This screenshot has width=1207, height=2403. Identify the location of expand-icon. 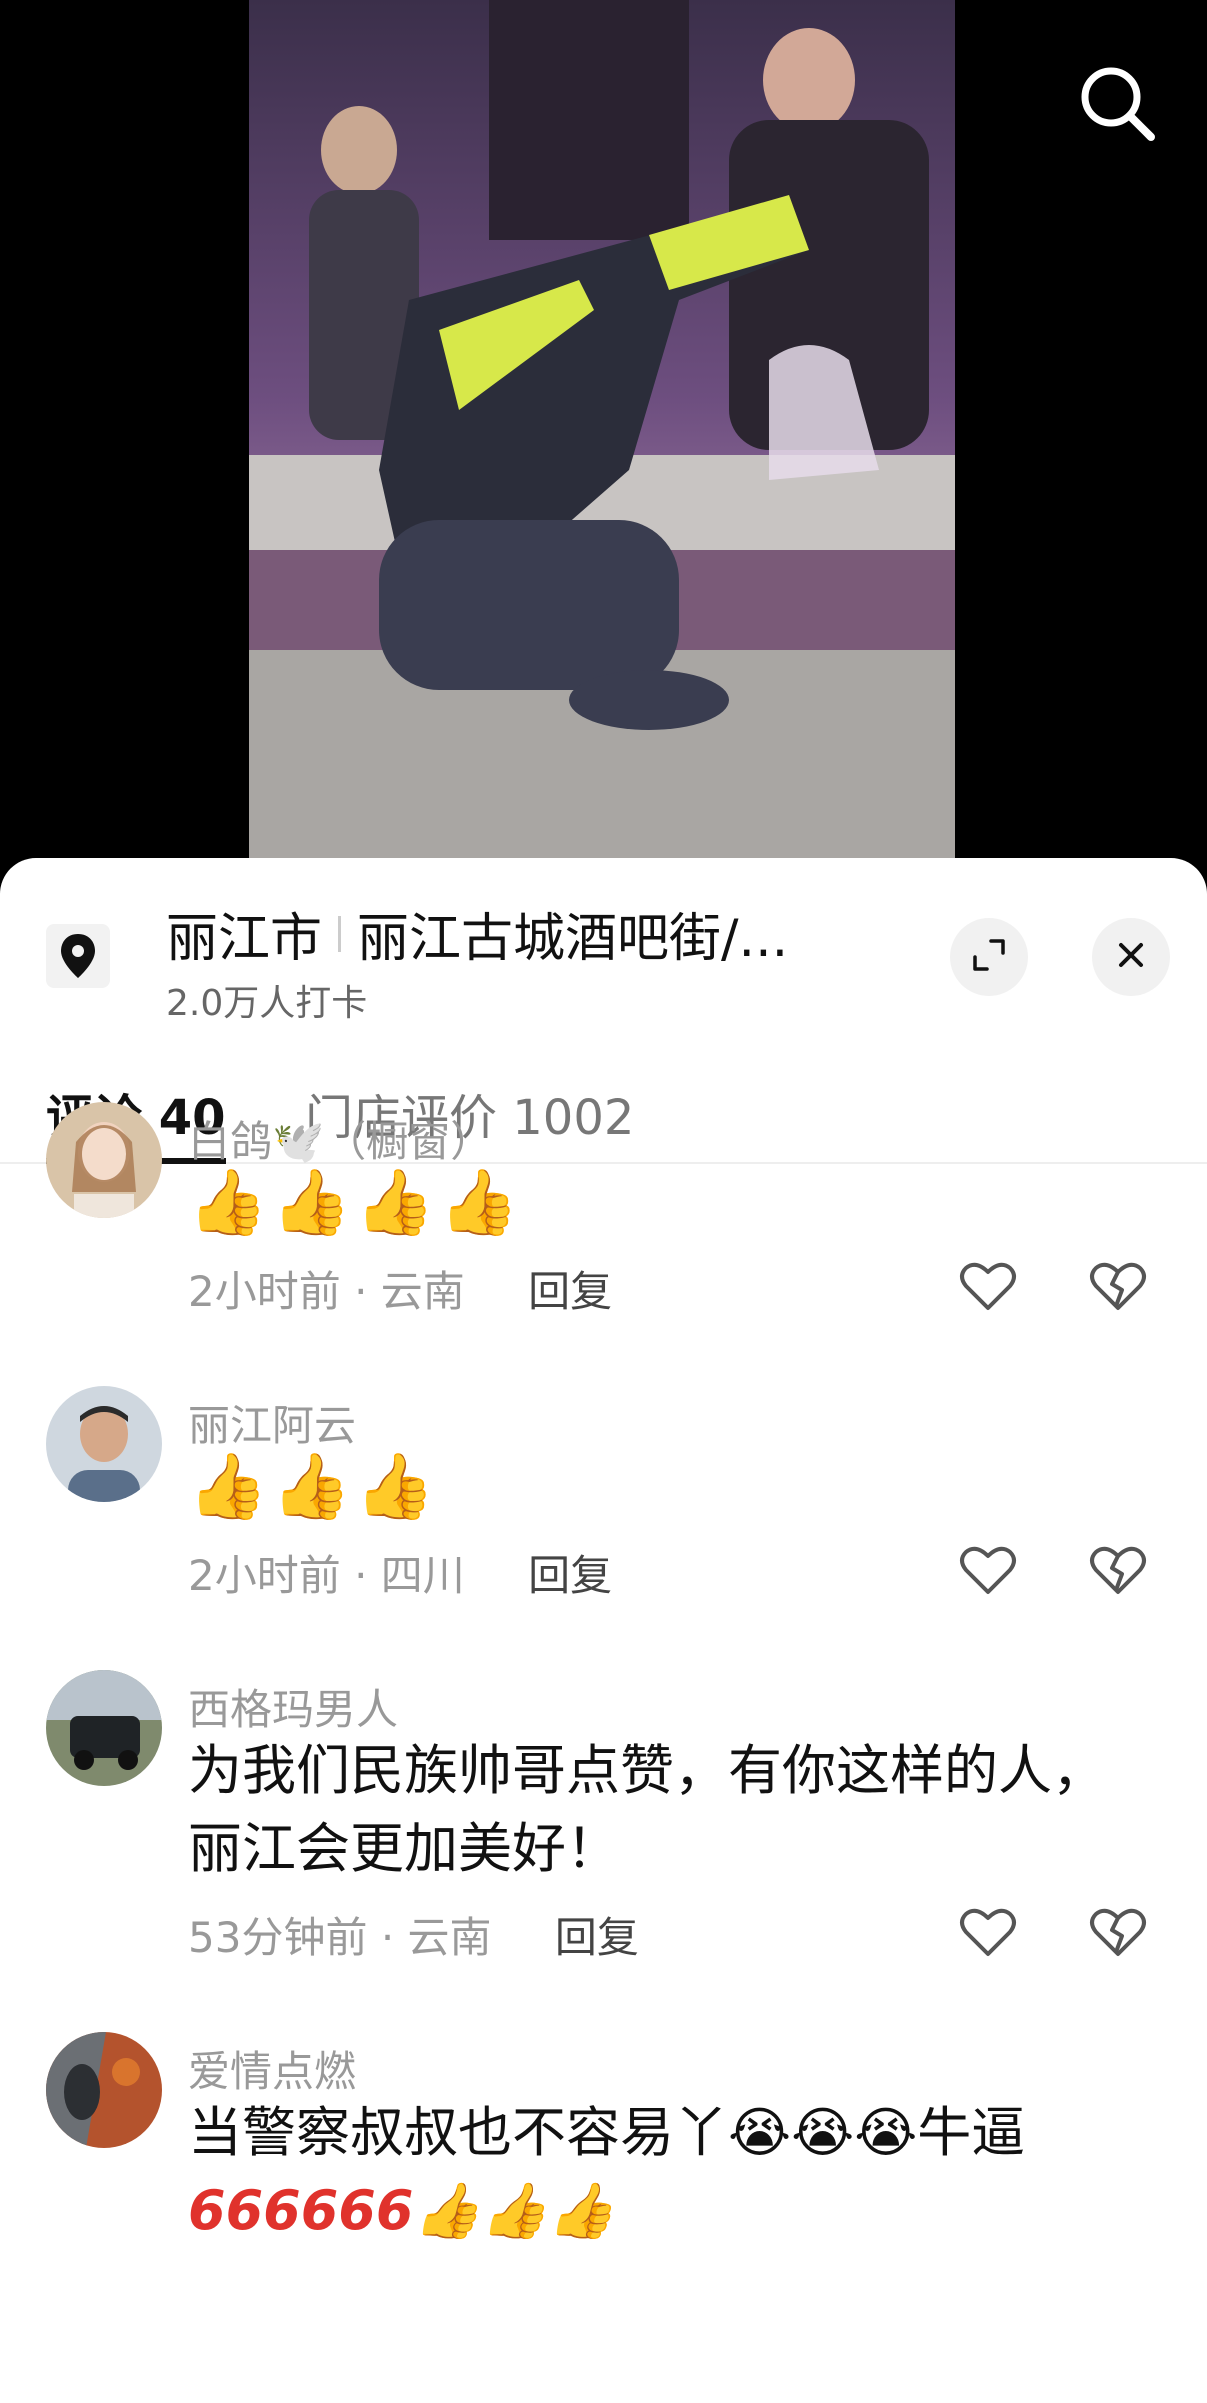
(989, 957).